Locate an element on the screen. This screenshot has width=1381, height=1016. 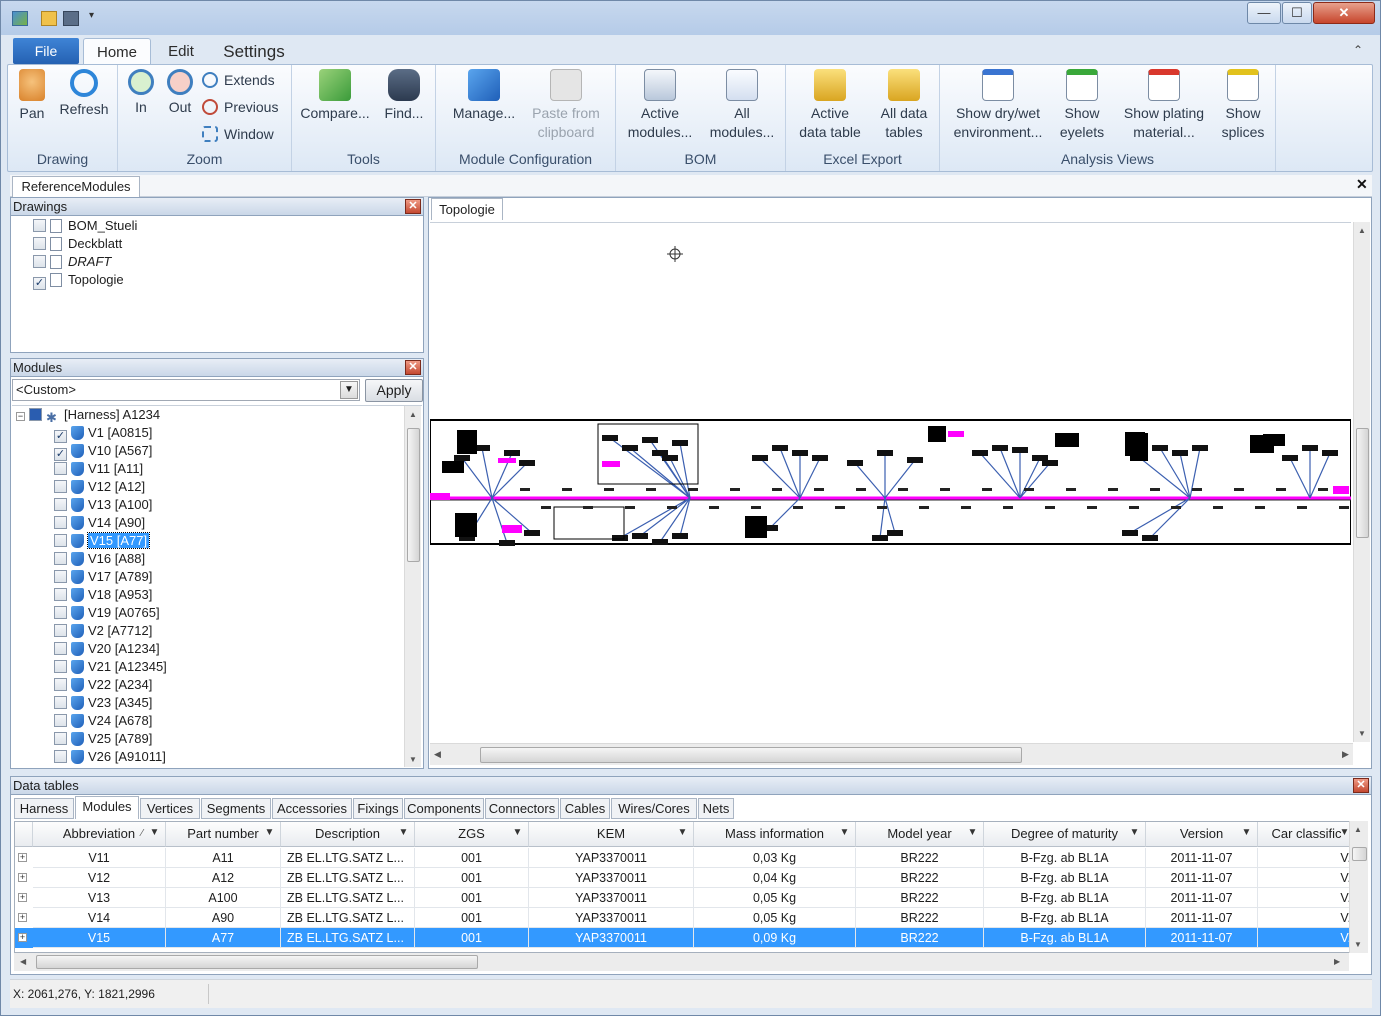
export-all-data-tables-button: All data tables is located at coordinates (904, 105).